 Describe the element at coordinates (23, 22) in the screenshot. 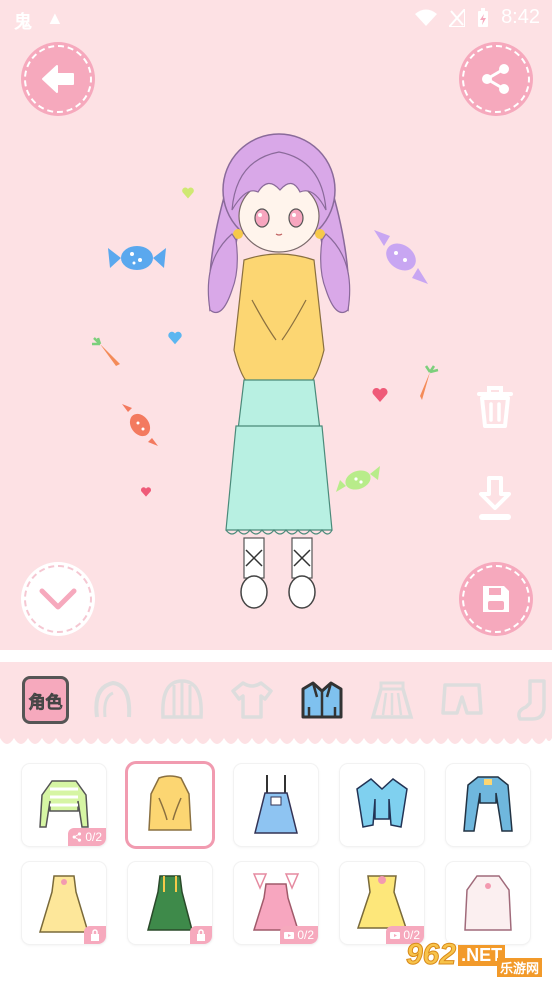

I see `app-notification-icon: 鬼` at that location.